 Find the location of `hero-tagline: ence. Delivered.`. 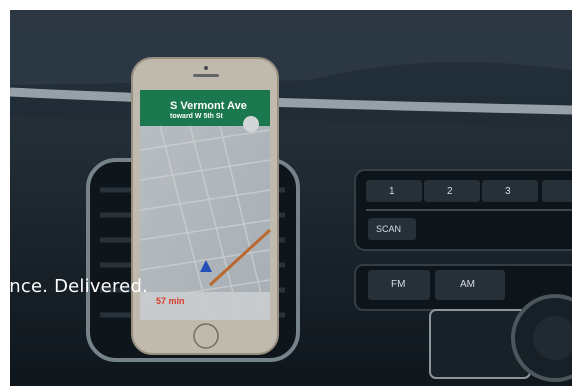

hero-tagline: ence. Delivered. is located at coordinates (74, 286).